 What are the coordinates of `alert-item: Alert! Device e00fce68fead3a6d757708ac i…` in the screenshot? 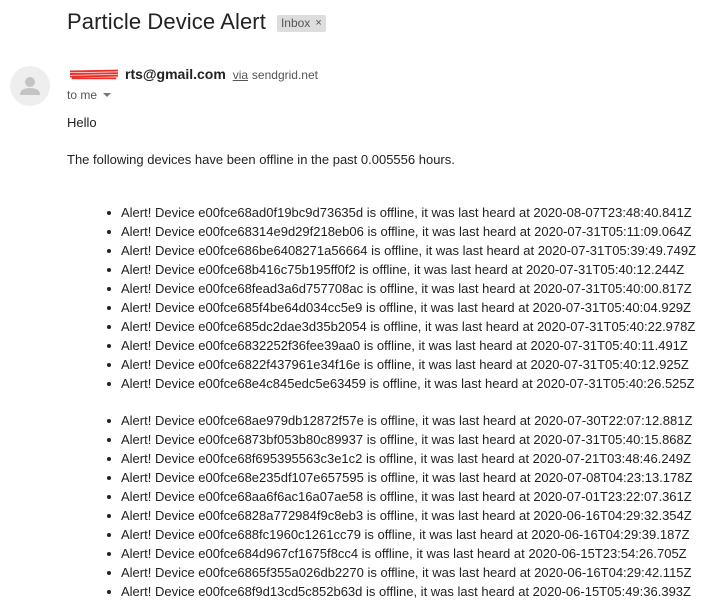 It's located at (401, 288).